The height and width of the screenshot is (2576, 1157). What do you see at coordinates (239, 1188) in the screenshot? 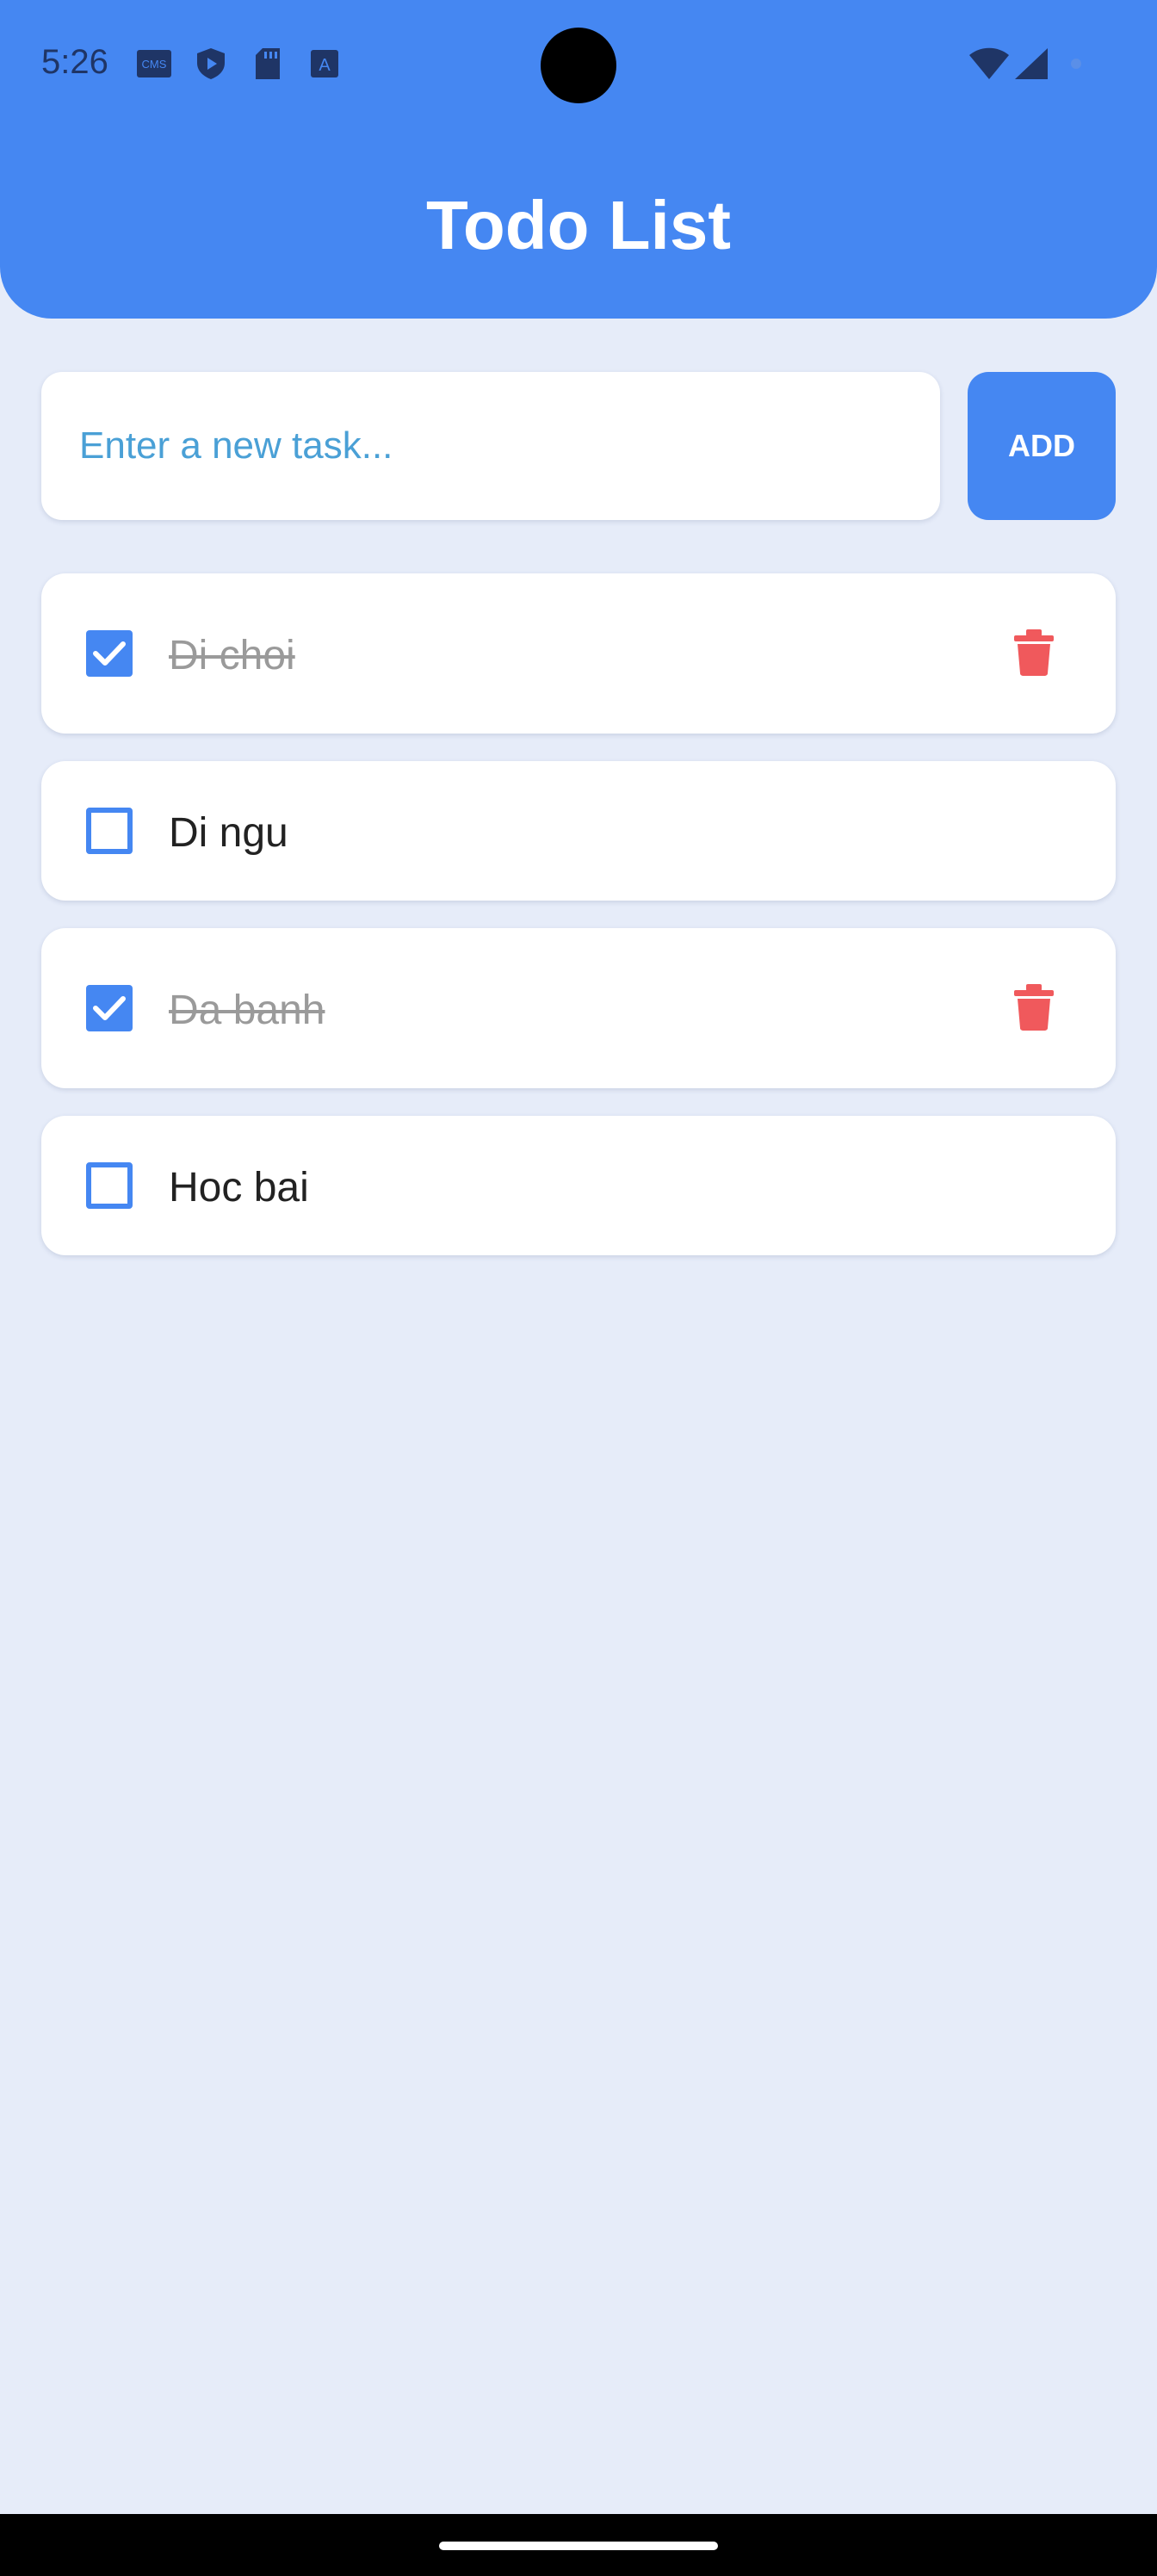
I see `todo-text: Hoc bai` at bounding box center [239, 1188].